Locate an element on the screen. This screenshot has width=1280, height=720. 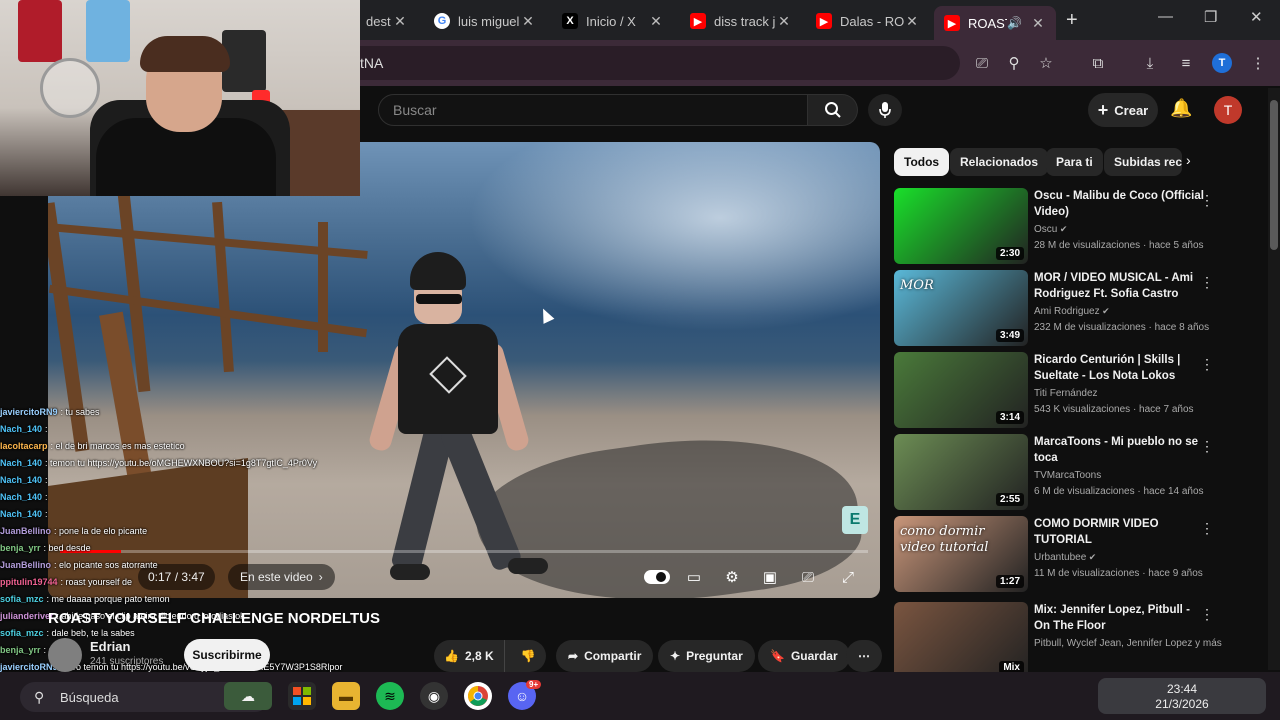
autoplay-toggle is located at coordinates (657, 577).